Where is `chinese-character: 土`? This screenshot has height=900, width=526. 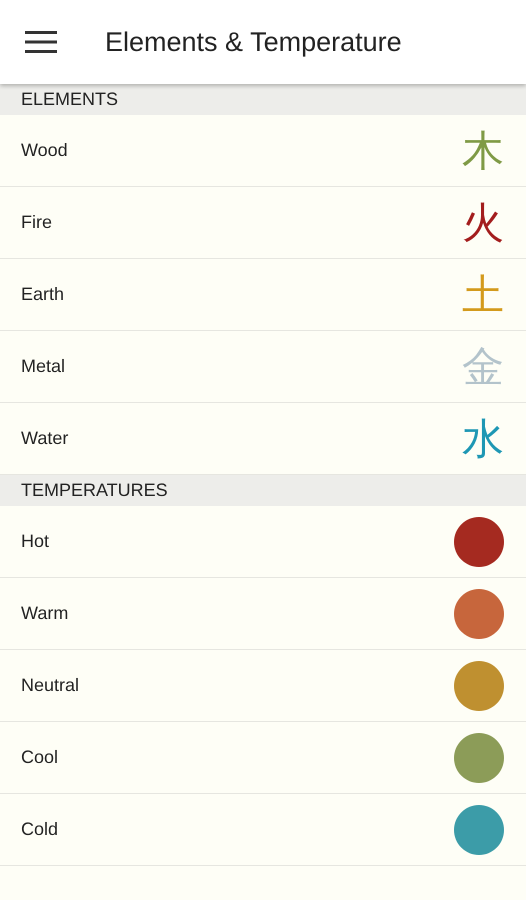
chinese-character: 土 is located at coordinates (483, 295).